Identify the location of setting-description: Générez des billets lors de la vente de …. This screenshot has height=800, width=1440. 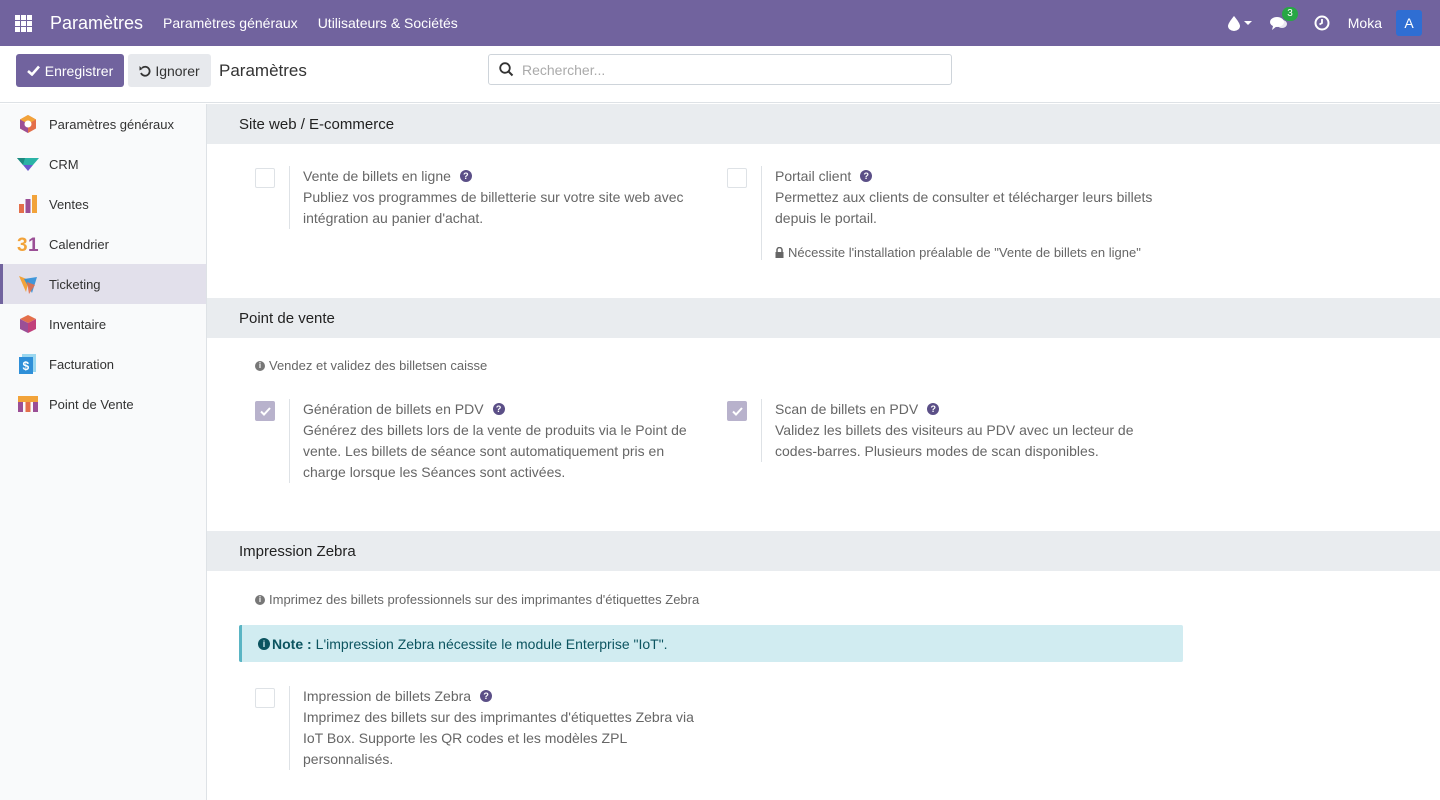
(495, 451).